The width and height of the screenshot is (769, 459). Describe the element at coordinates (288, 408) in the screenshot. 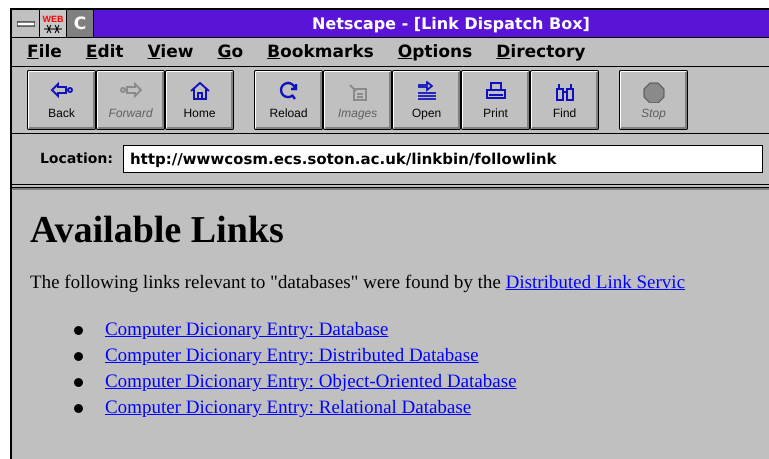

I see `result-link: Computer Dicionary Entry: Relational Database` at that location.